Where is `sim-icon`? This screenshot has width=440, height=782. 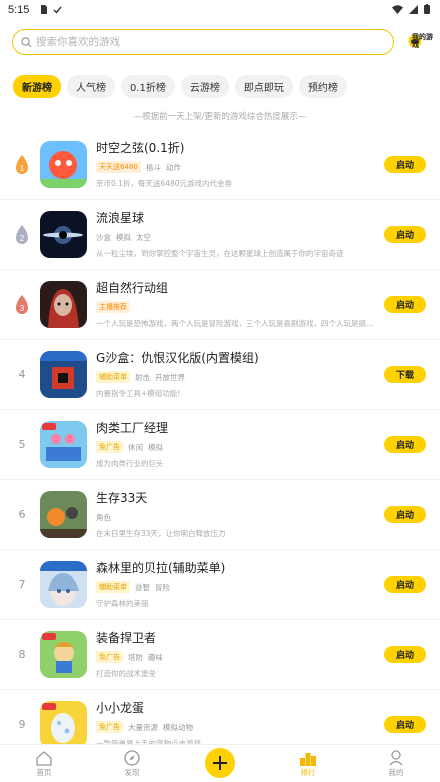
sim-icon is located at coordinates (44, 10).